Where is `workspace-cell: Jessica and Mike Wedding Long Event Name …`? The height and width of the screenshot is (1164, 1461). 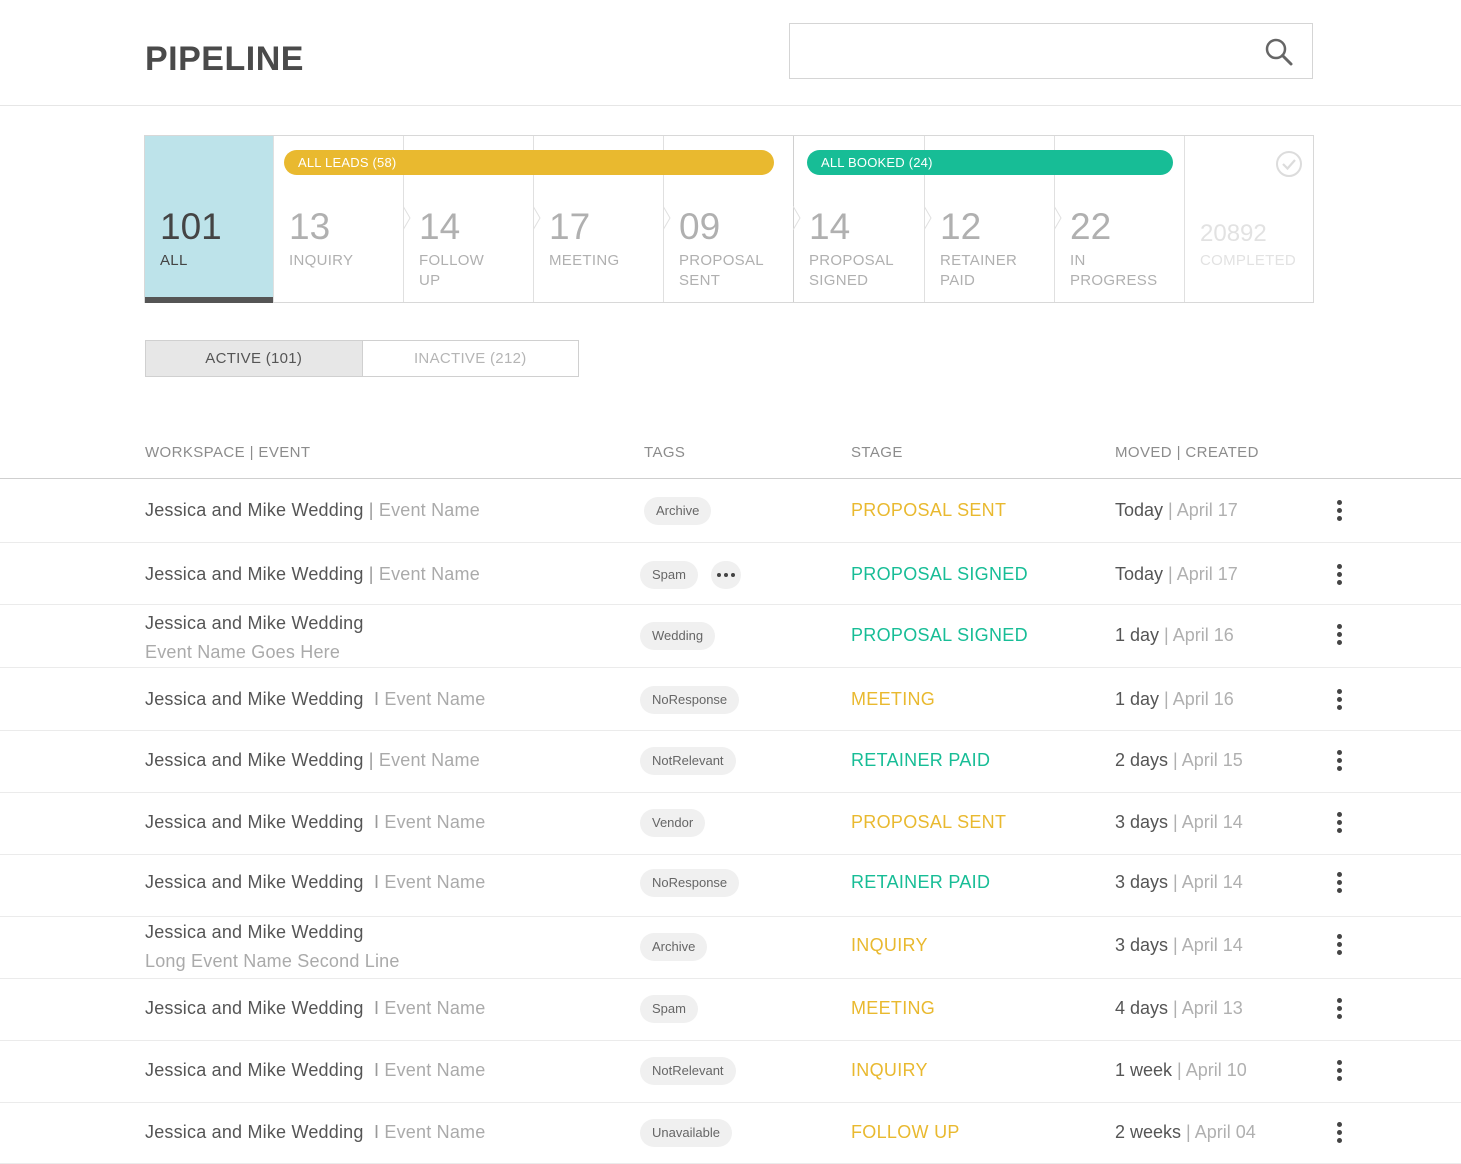 workspace-cell: Jessica and Mike Wedding Long Event Name … is located at coordinates (272, 947).